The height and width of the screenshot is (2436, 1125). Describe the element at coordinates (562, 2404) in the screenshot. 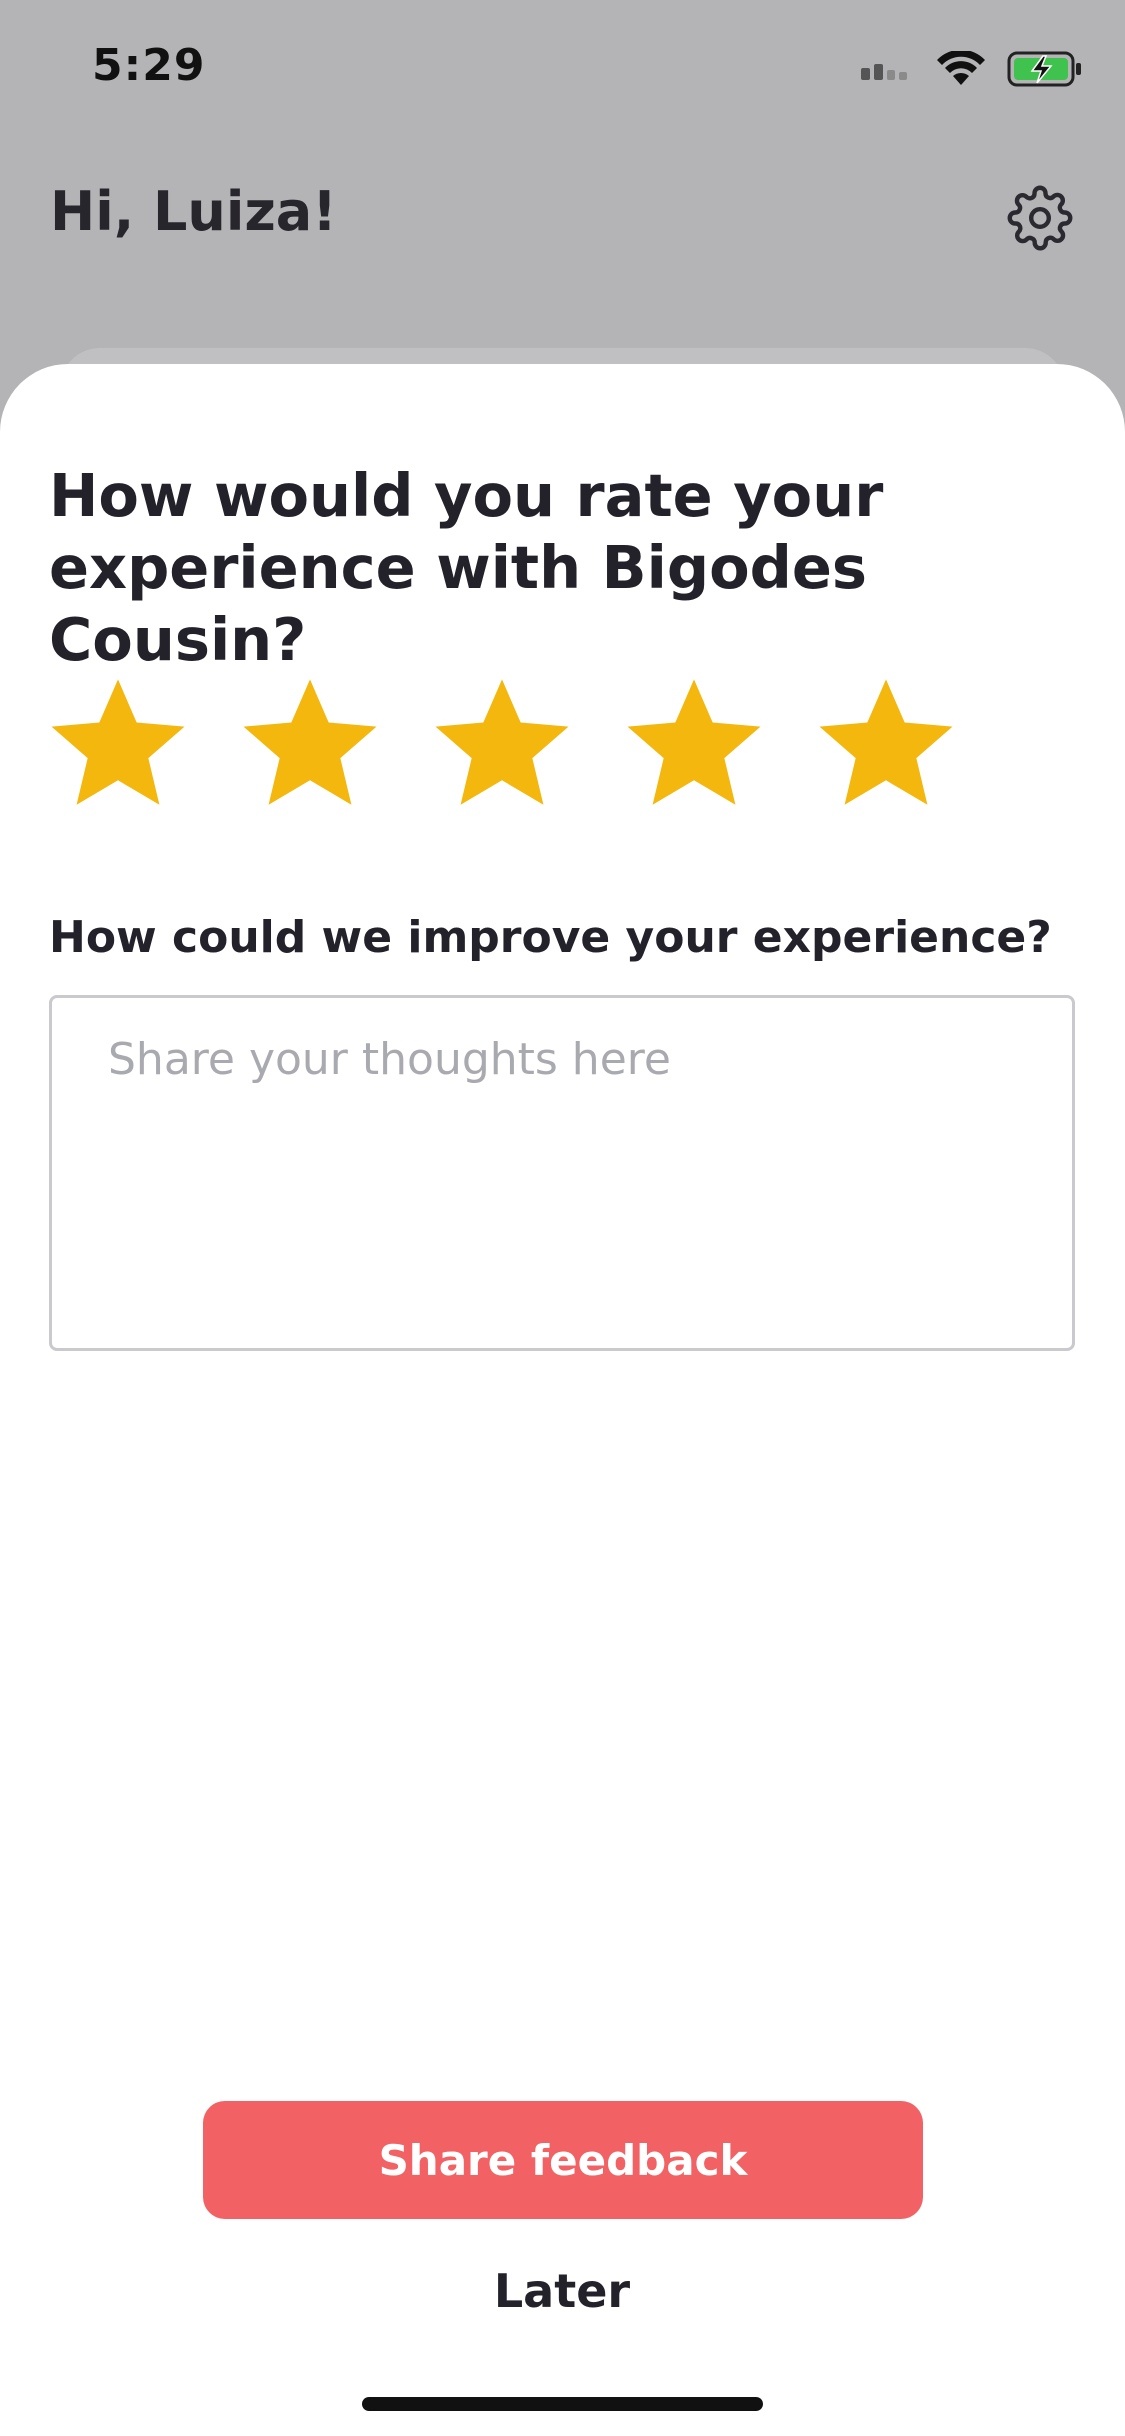

I see `home-indicator` at that location.